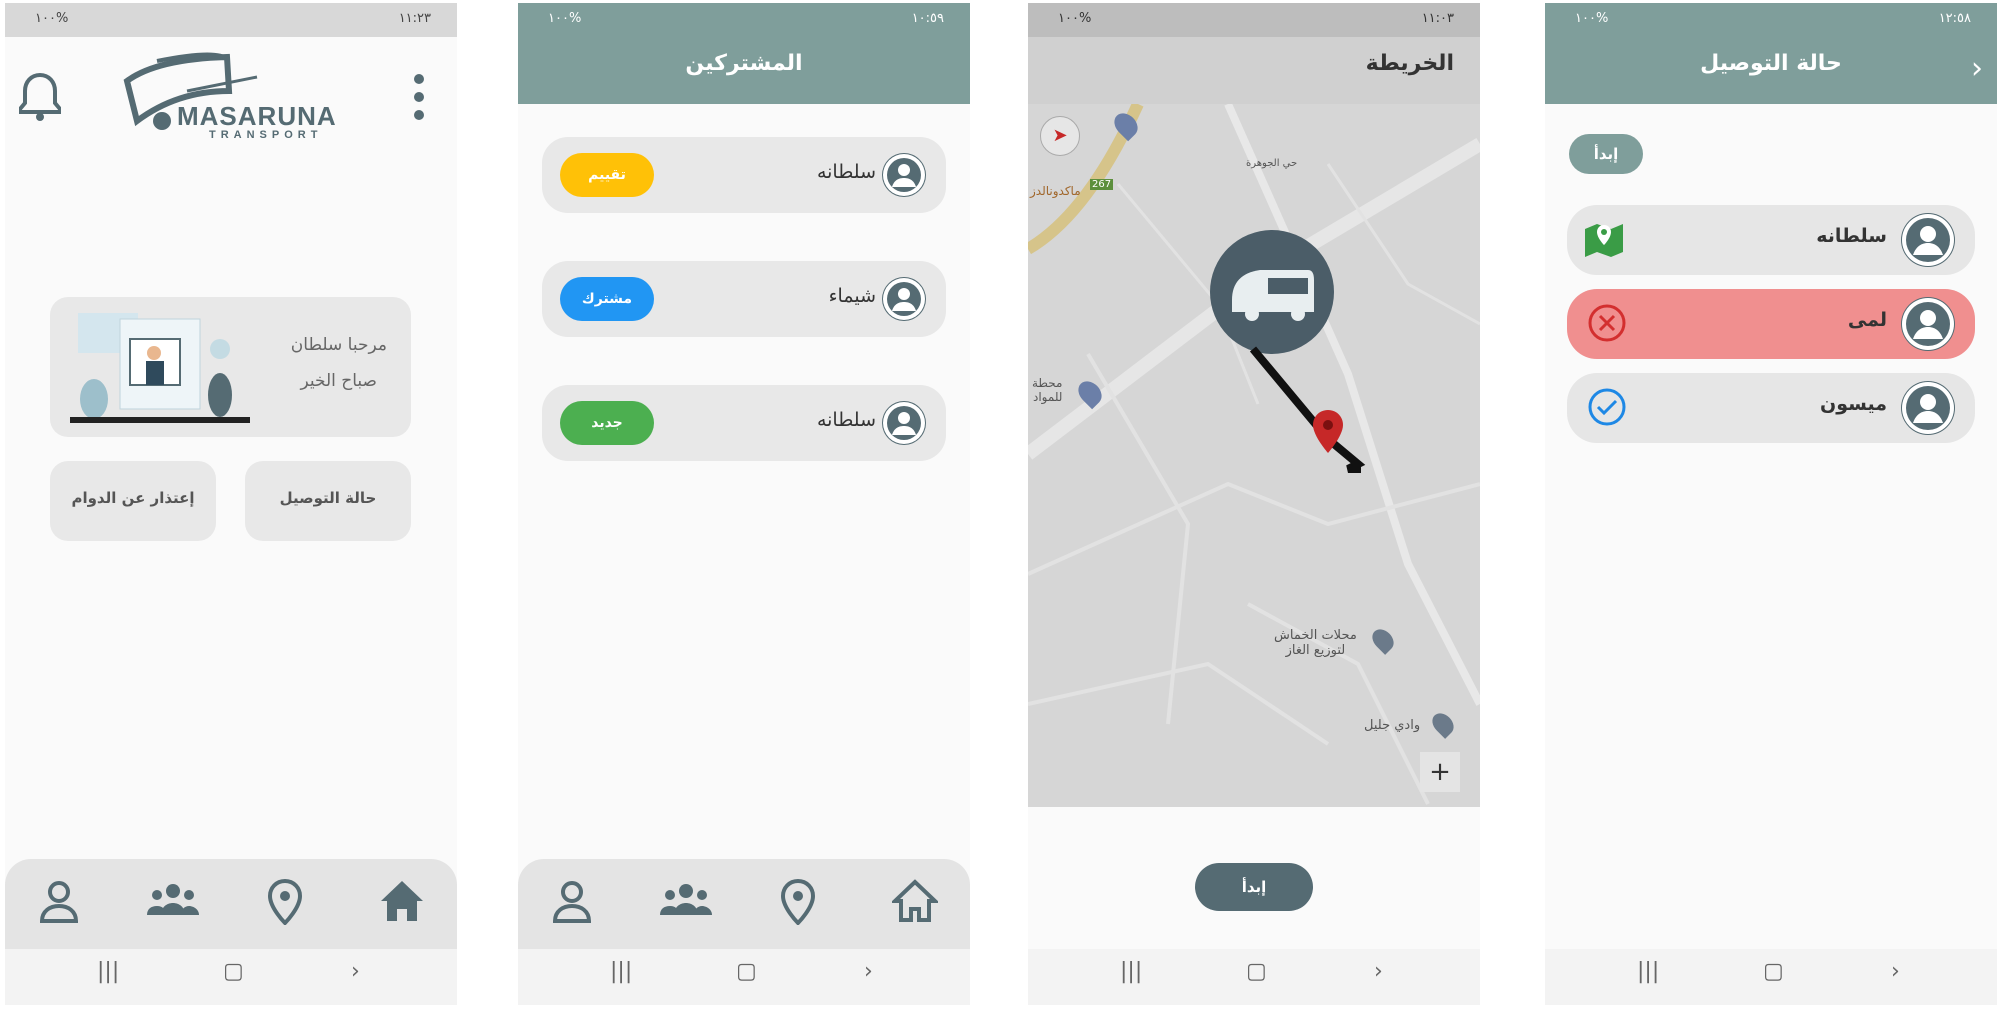 Image resolution: width=1999 pixels, height=1010 pixels. Describe the element at coordinates (266, 135) in the screenshot. I see `logo-subtext: TRANSPORT` at that location.